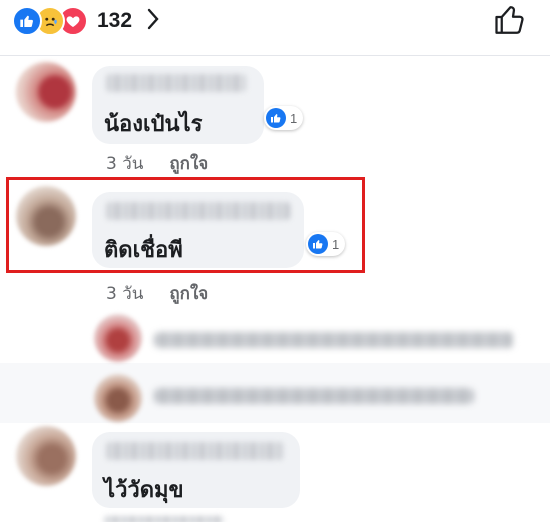 Image resolution: width=550 pixels, height=522 pixels. I want to click on comment-text: น้องเป๋นไร, so click(153, 124).